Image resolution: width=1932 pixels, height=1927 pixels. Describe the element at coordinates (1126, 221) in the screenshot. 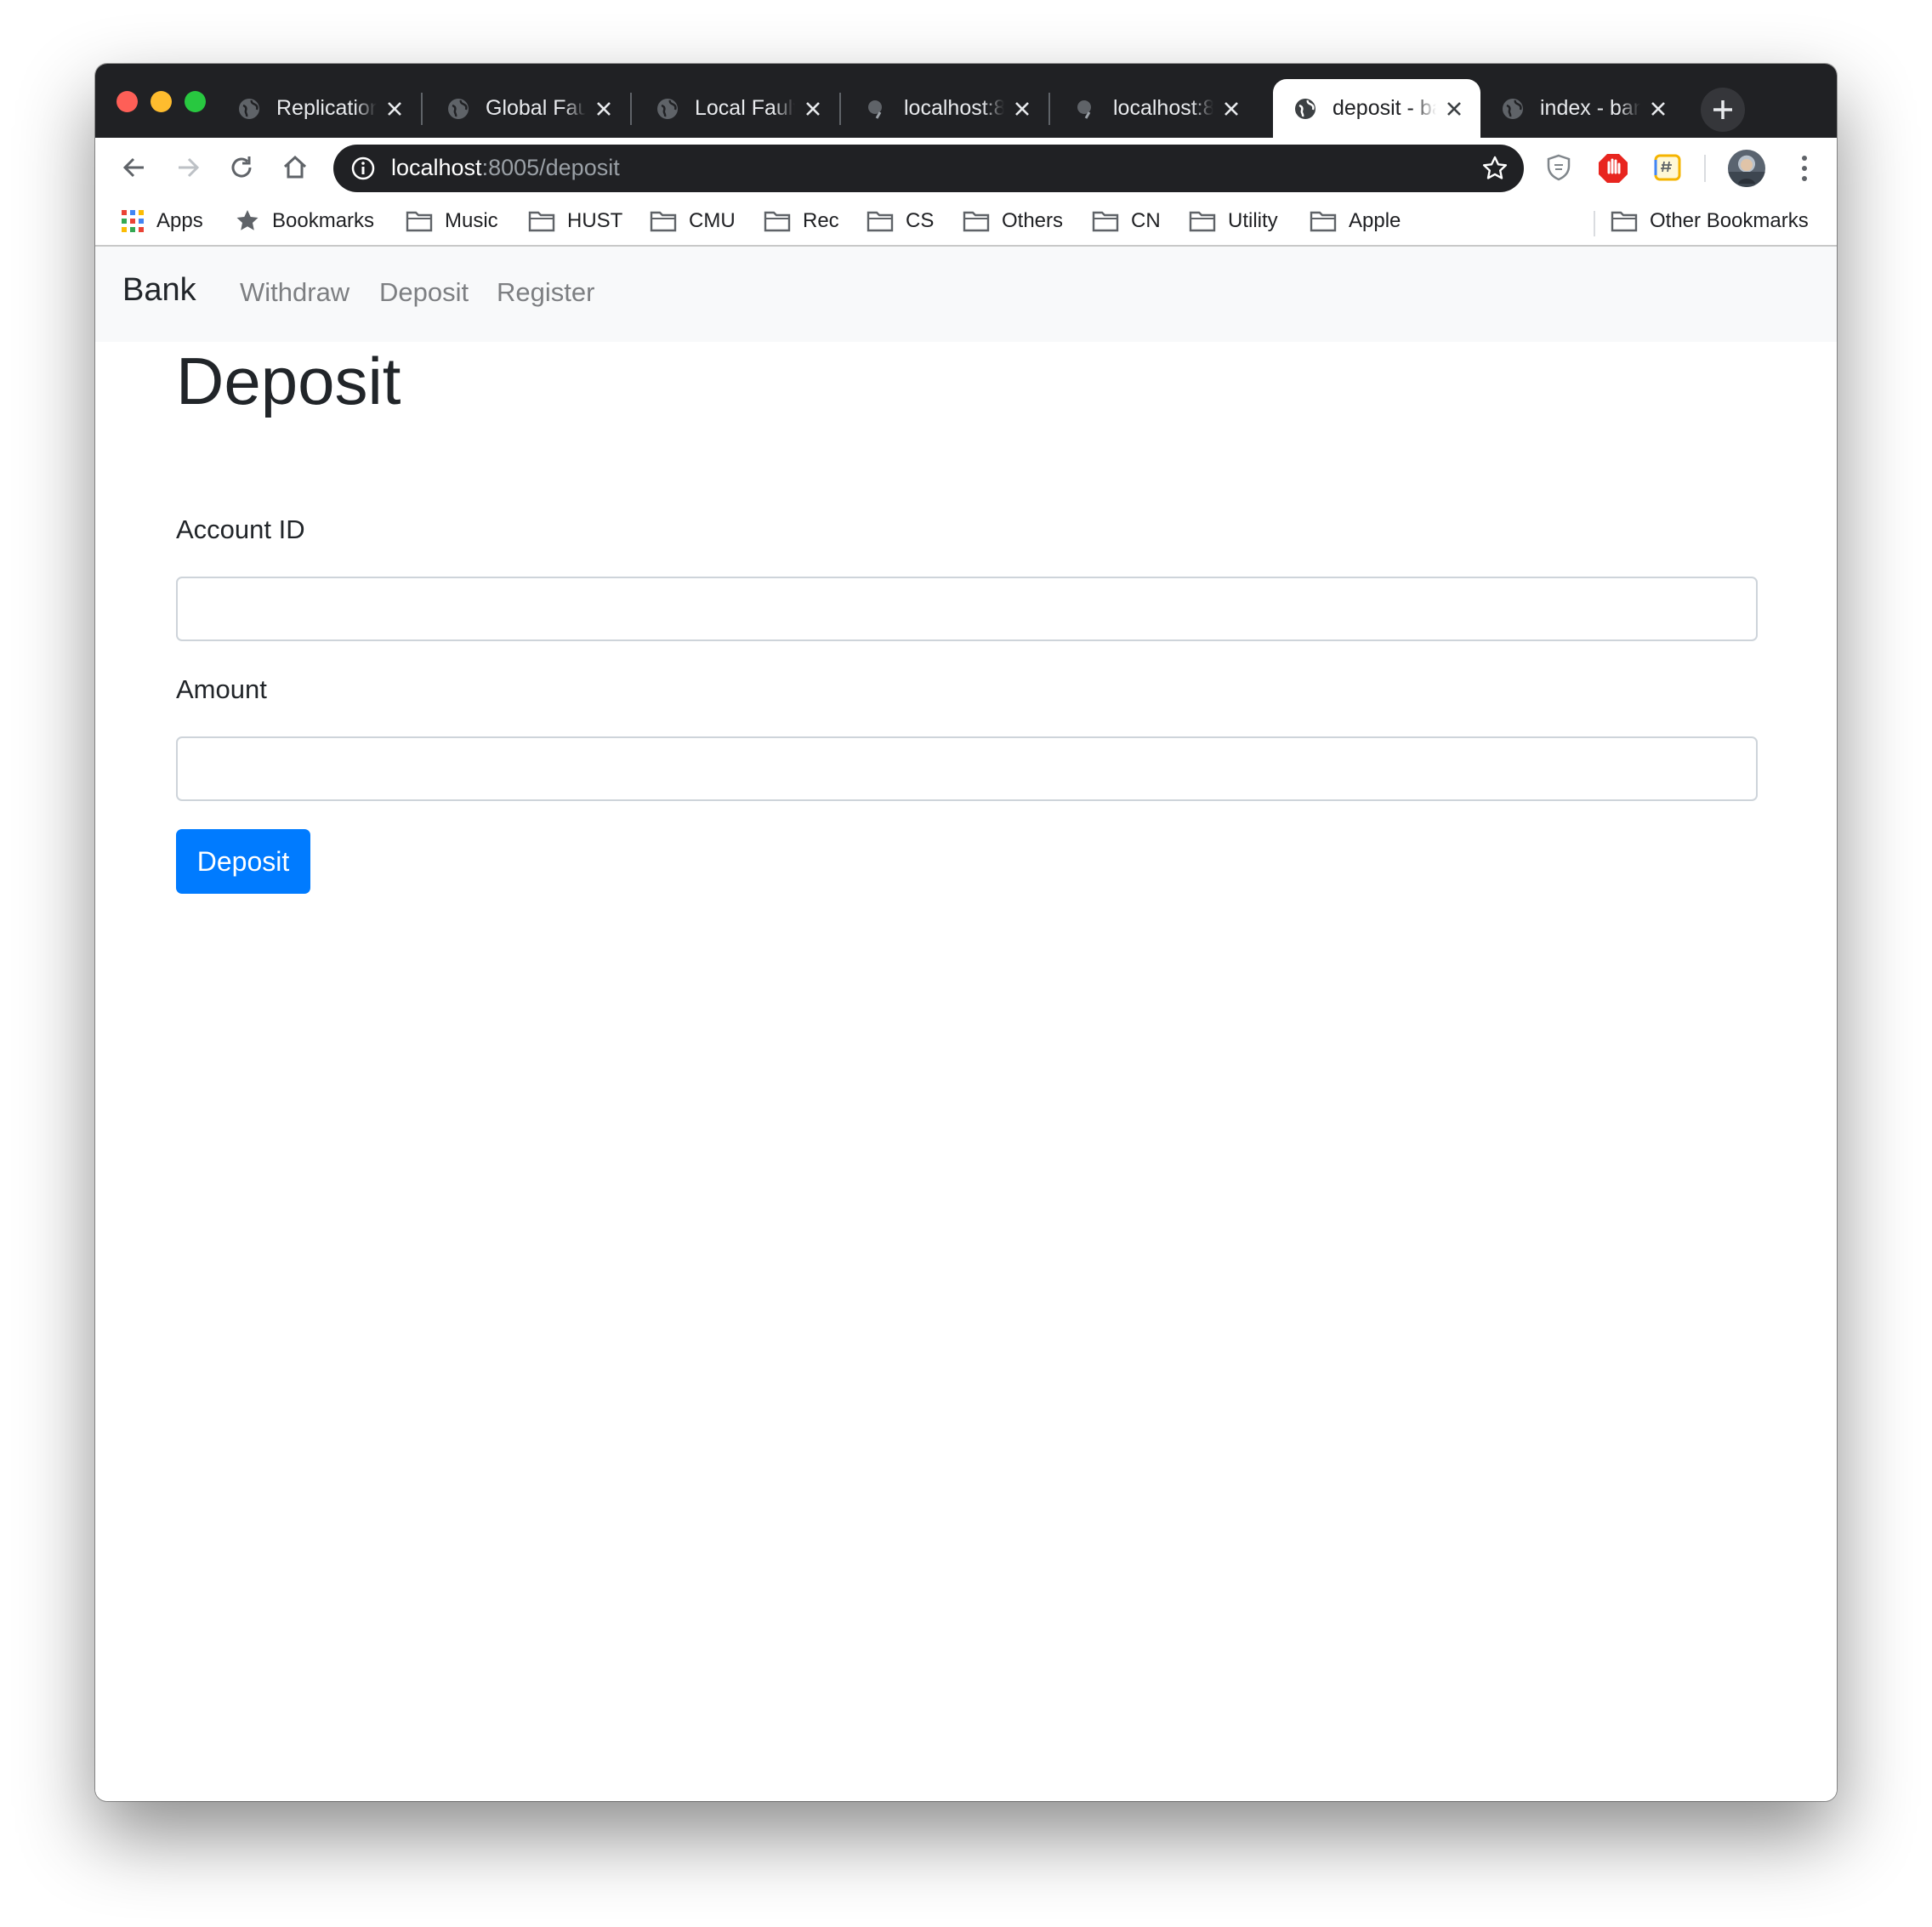

I see `bookmark-folder-cn: CN` at that location.